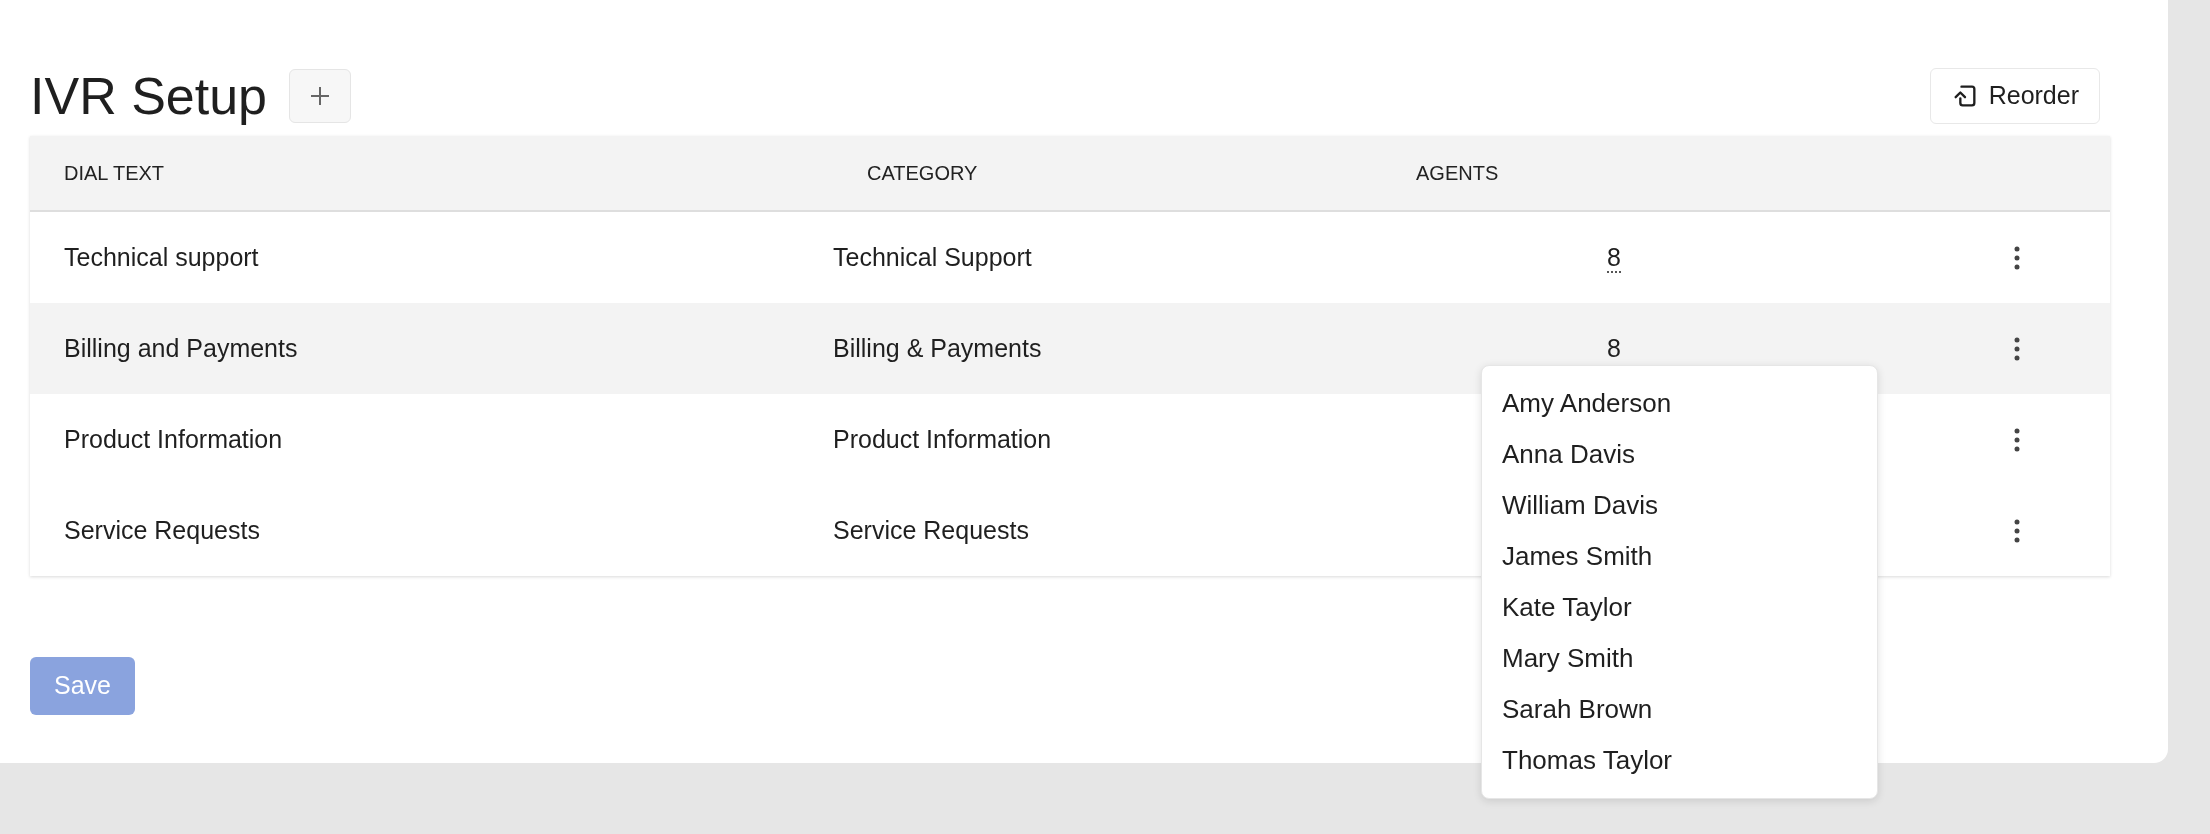  I want to click on column-header: CATEGORY, so click(923, 173).